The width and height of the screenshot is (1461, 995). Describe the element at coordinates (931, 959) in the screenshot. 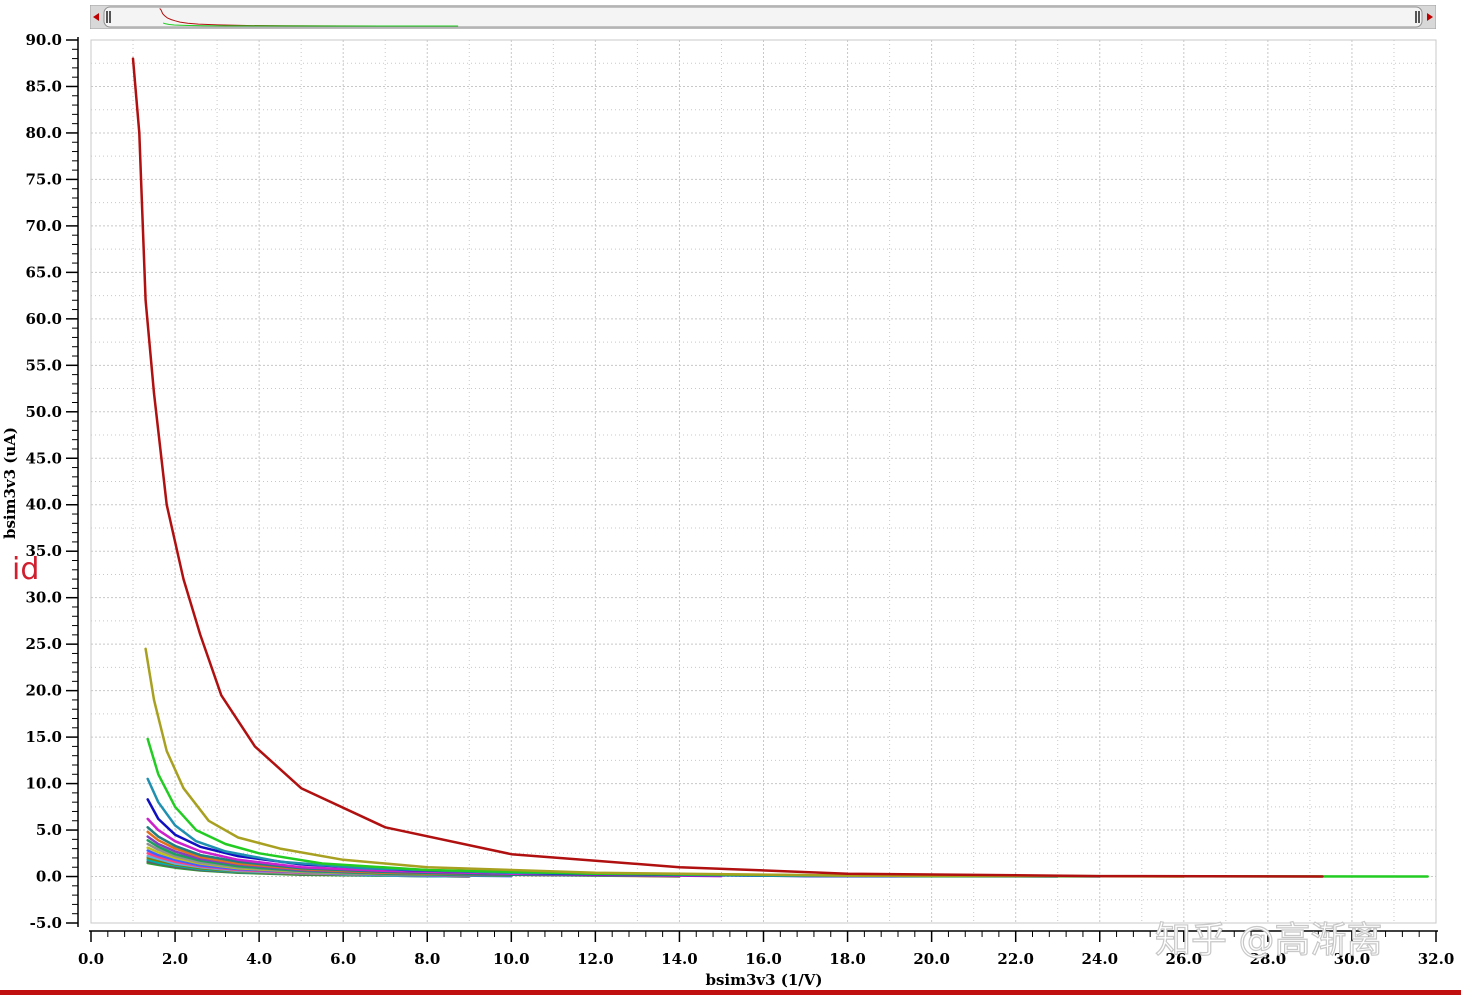

I see `x-tick-label: 20.0` at that location.